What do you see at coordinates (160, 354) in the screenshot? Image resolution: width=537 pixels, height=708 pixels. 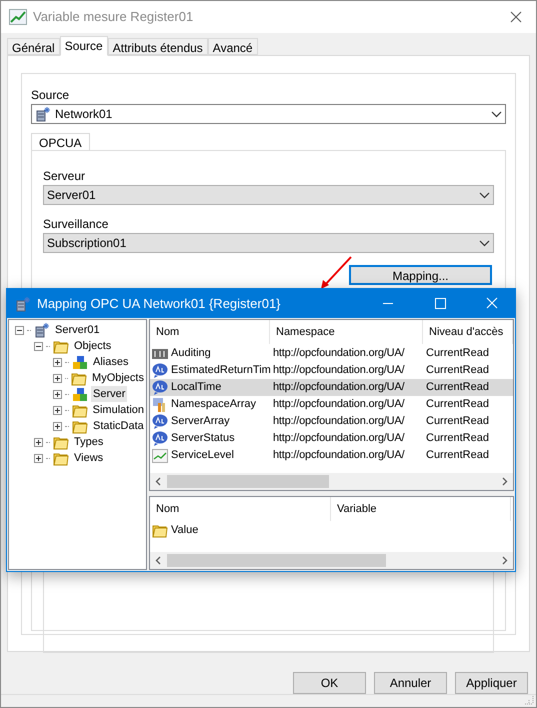 I see `binary-icon` at bounding box center [160, 354].